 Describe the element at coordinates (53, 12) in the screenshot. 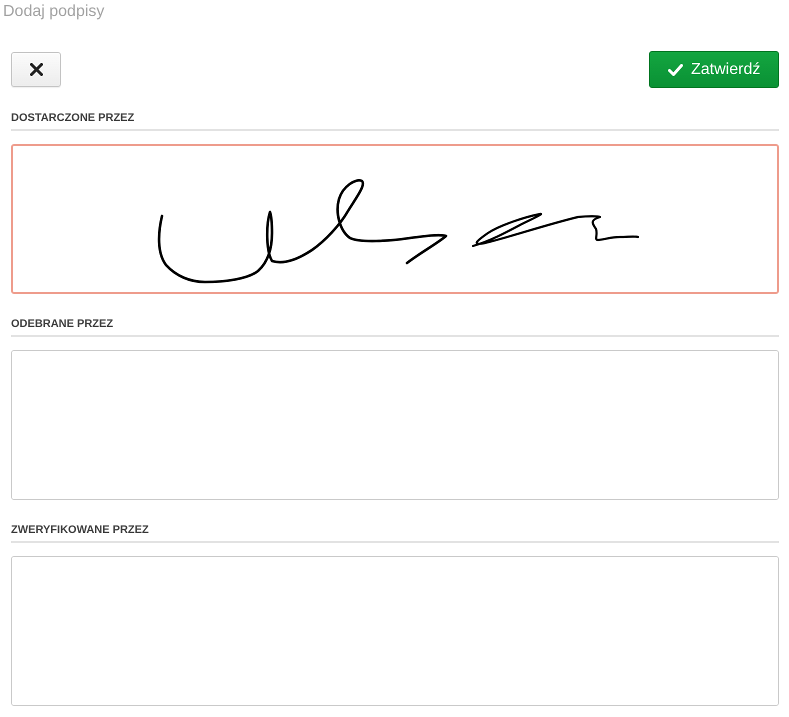

I see `page-title: Dodaj podpisy` at that location.